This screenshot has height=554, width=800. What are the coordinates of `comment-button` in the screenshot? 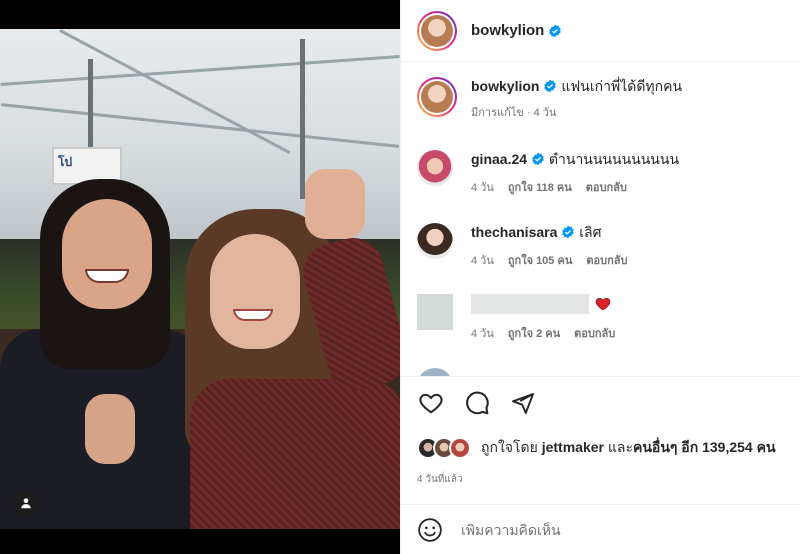 It's located at (477, 403).